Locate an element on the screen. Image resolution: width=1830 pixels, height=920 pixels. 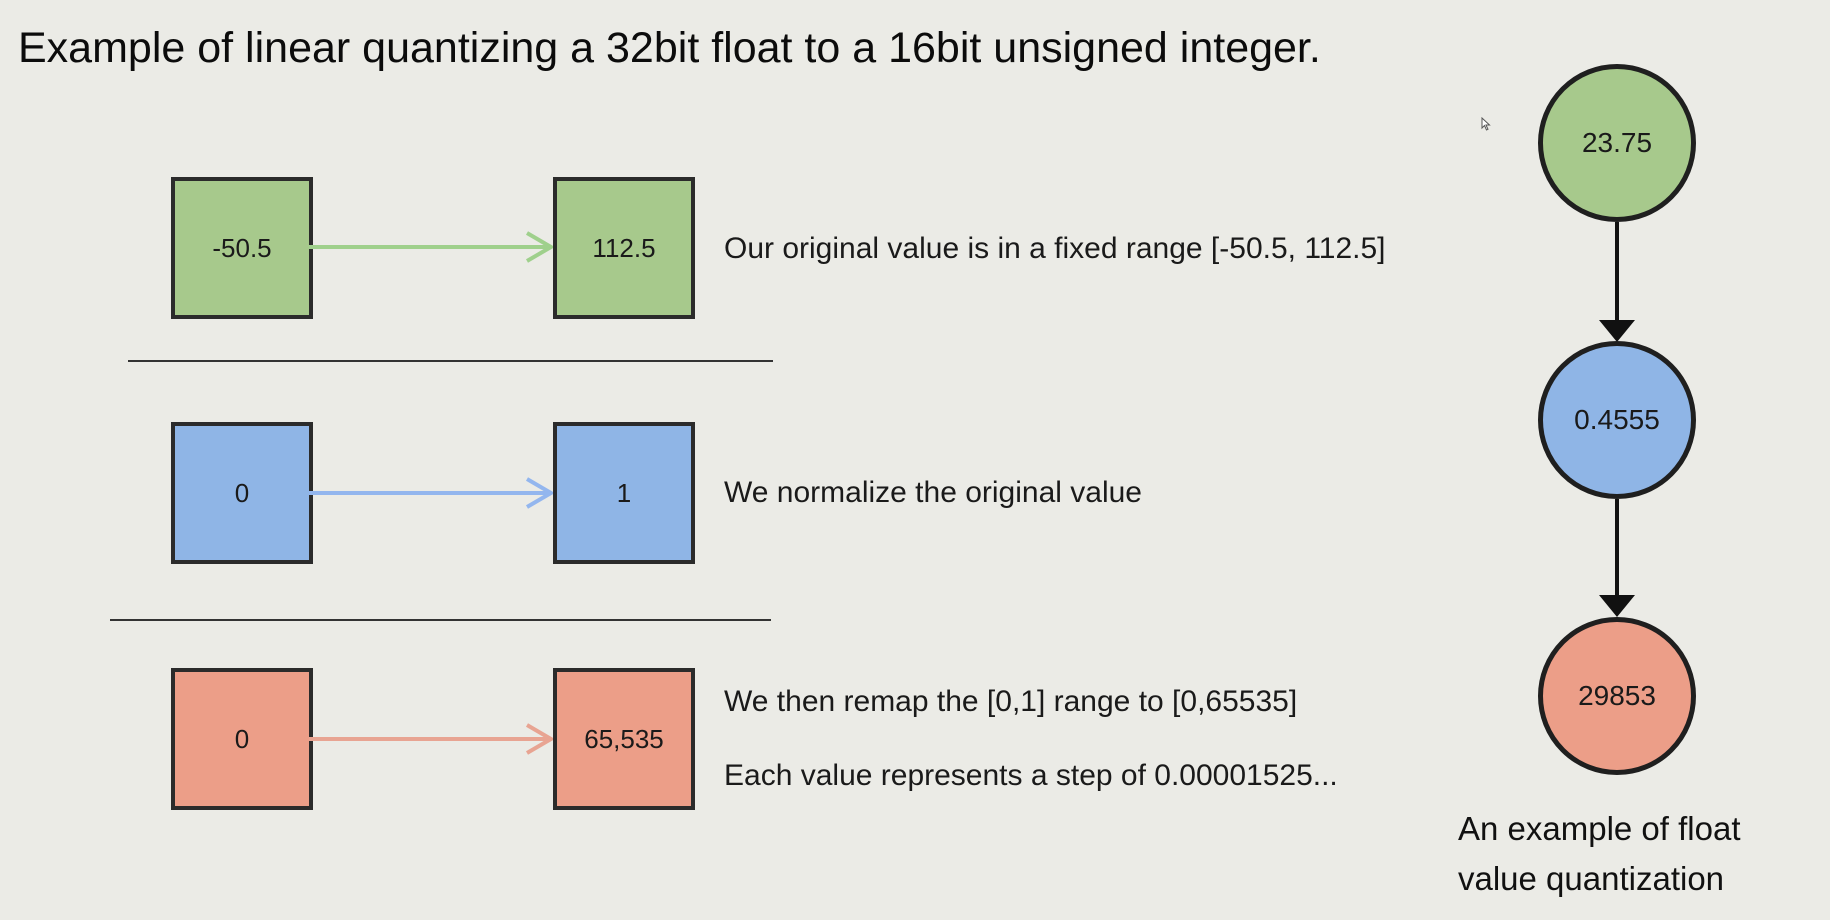
range-arrow is located at coordinates (432, 247).